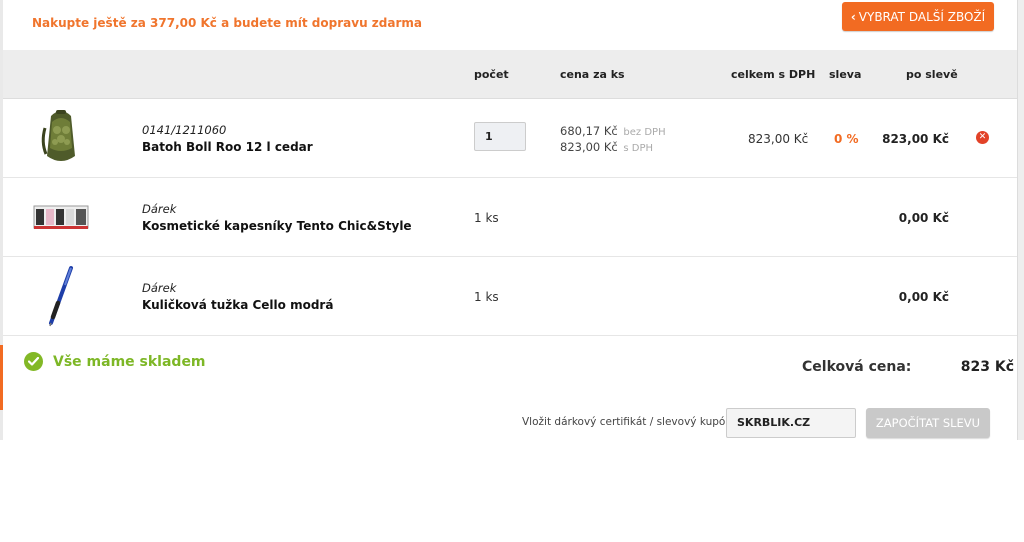 The height and width of the screenshot is (542, 1024). I want to click on price-inc-vat-value: 823,00 Kč, so click(589, 147).